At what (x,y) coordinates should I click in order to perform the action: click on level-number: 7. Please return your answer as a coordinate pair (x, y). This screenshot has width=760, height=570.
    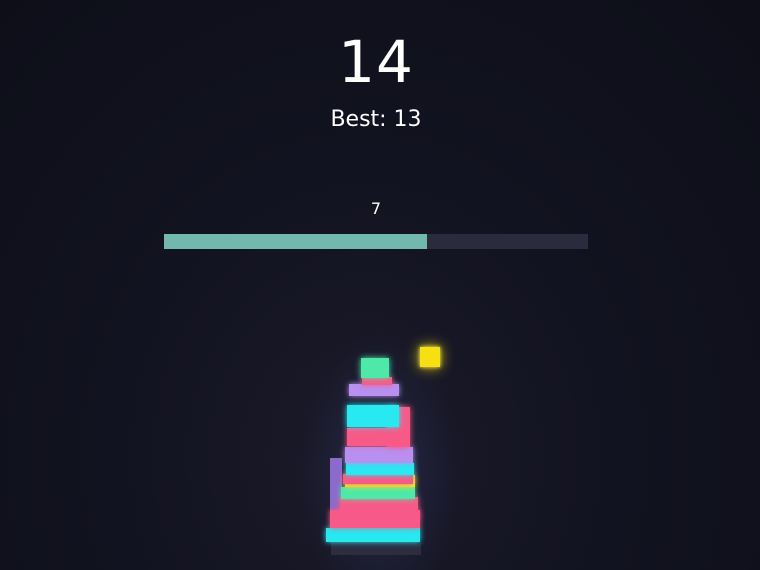
    Looking at the image, I should click on (376, 208).